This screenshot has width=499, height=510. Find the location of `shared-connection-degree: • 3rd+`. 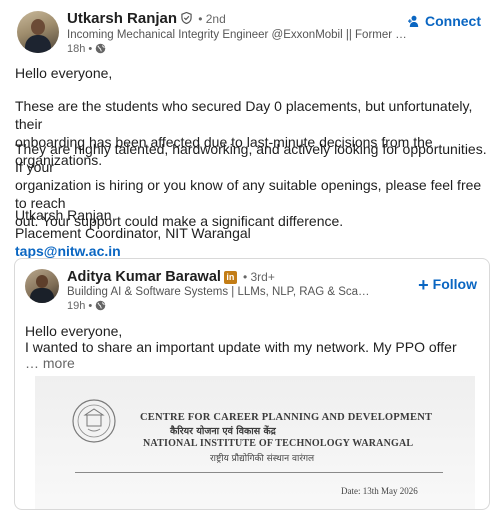

shared-connection-degree: • 3rd+ is located at coordinates (258, 277).